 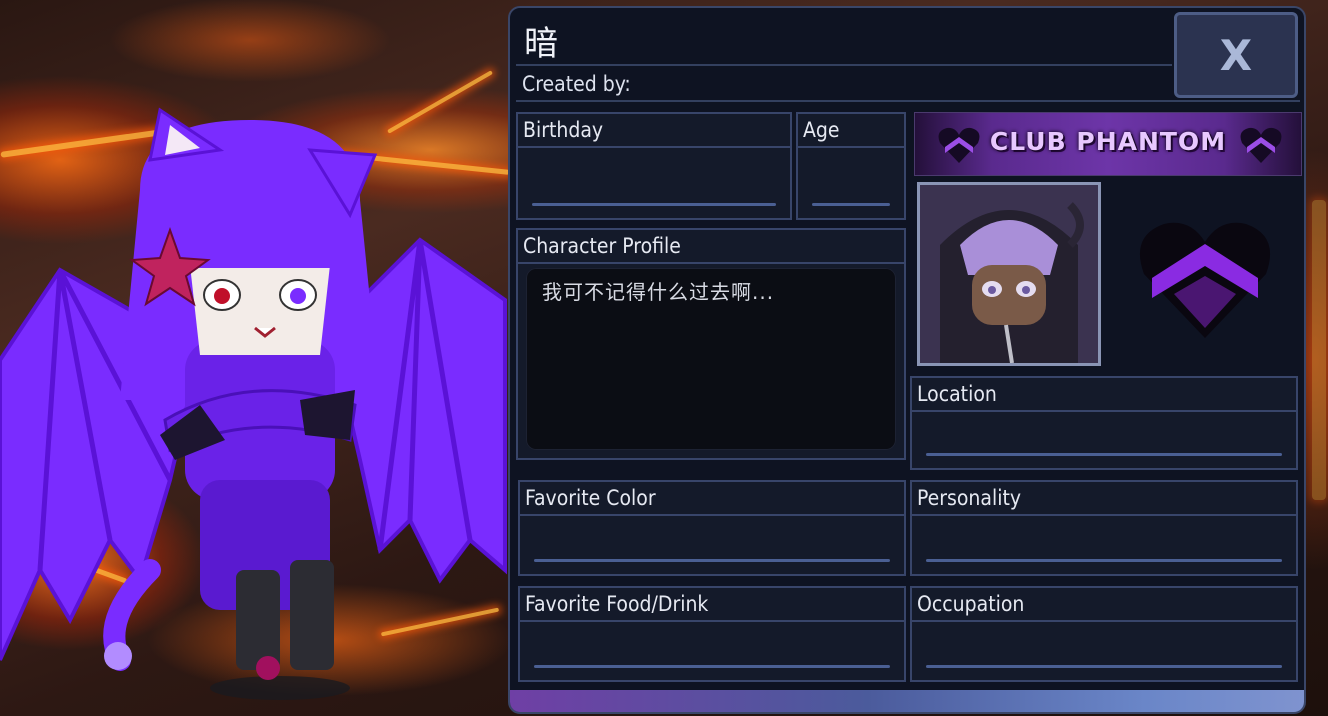 I want to click on occupation-field: Occupation, so click(x=1104, y=634).